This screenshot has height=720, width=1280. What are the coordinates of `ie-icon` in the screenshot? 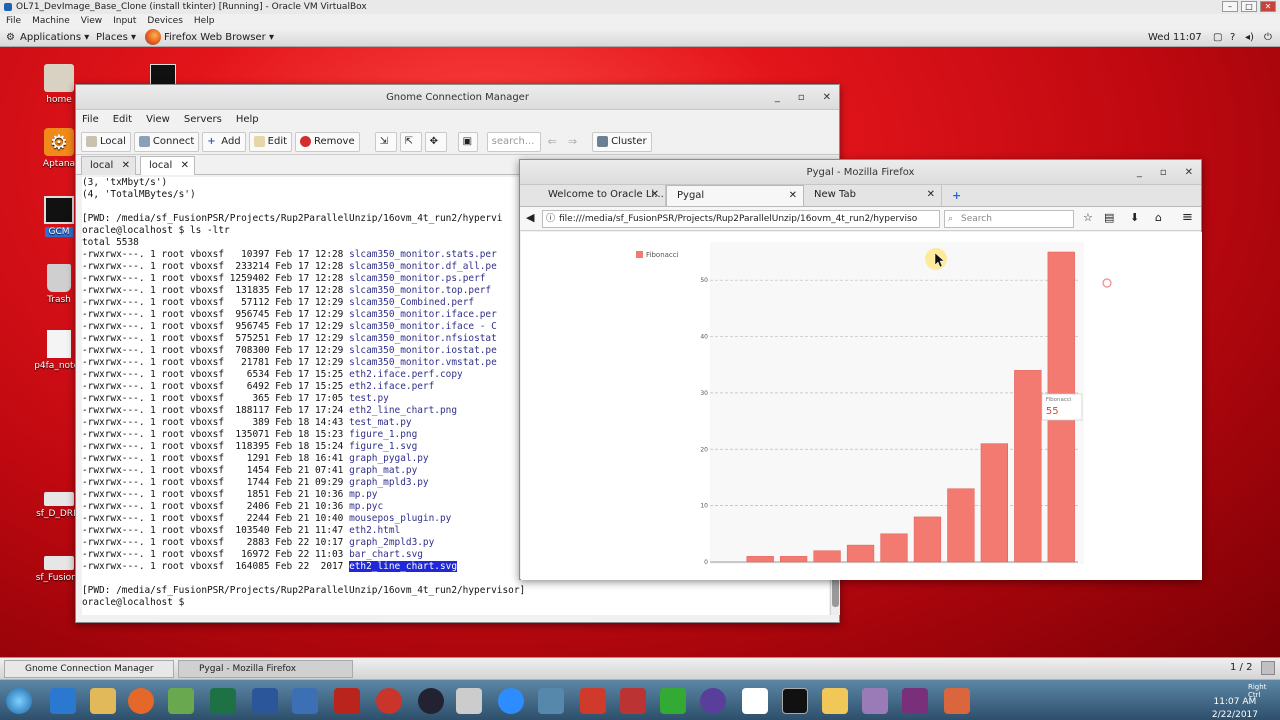 It's located at (63, 701).